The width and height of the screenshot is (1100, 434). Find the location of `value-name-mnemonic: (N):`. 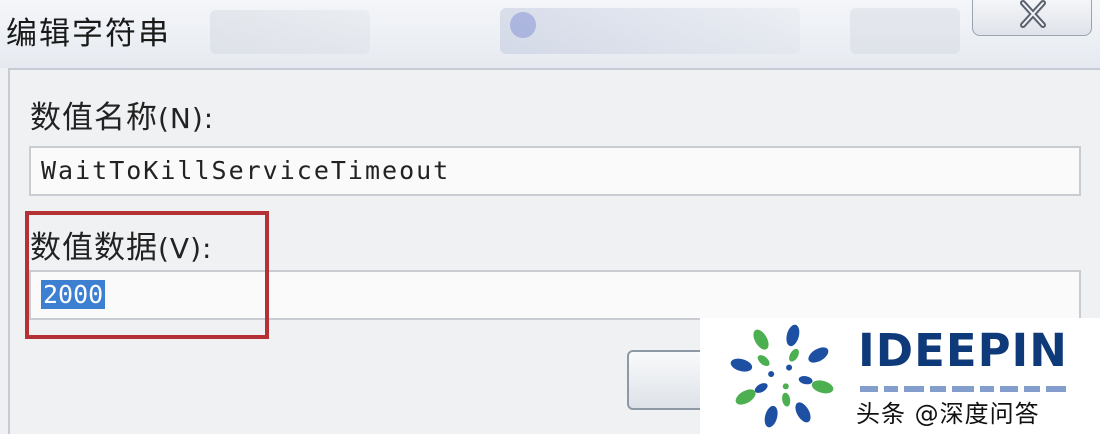

value-name-mnemonic: (N): is located at coordinates (186, 118).